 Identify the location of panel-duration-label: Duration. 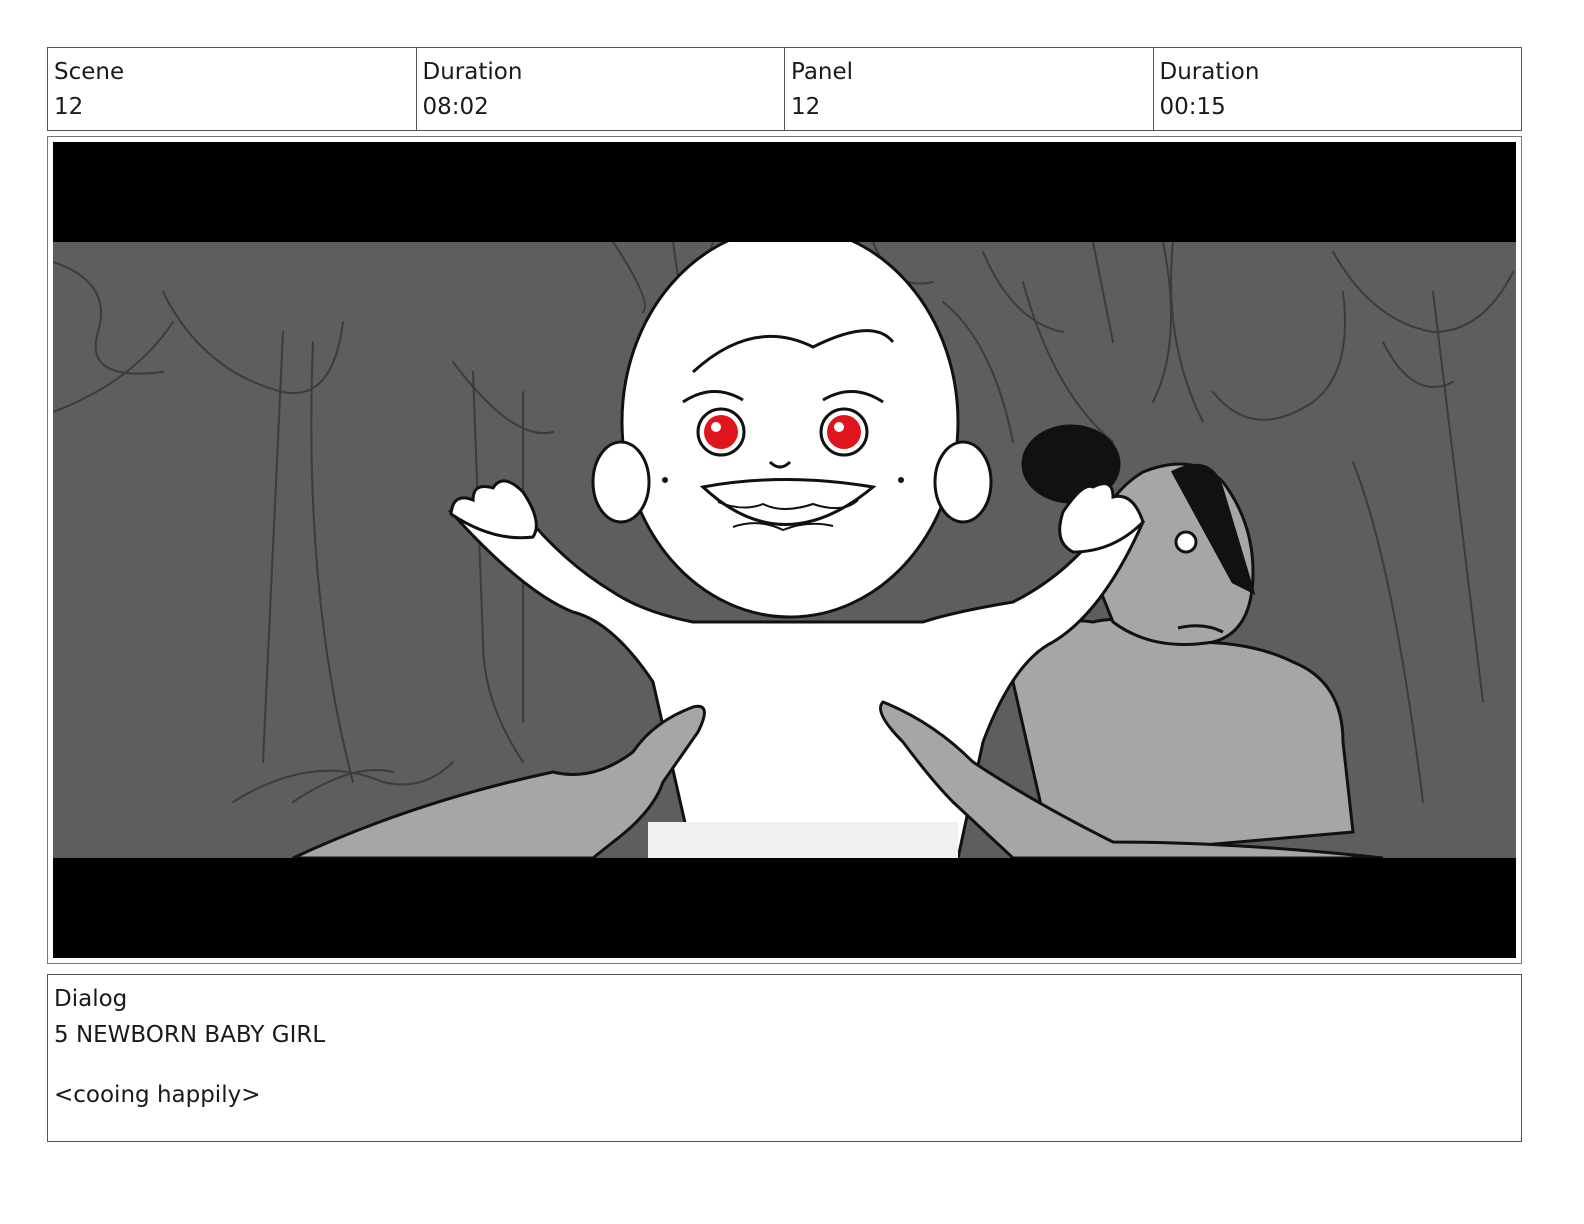
(1209, 72).